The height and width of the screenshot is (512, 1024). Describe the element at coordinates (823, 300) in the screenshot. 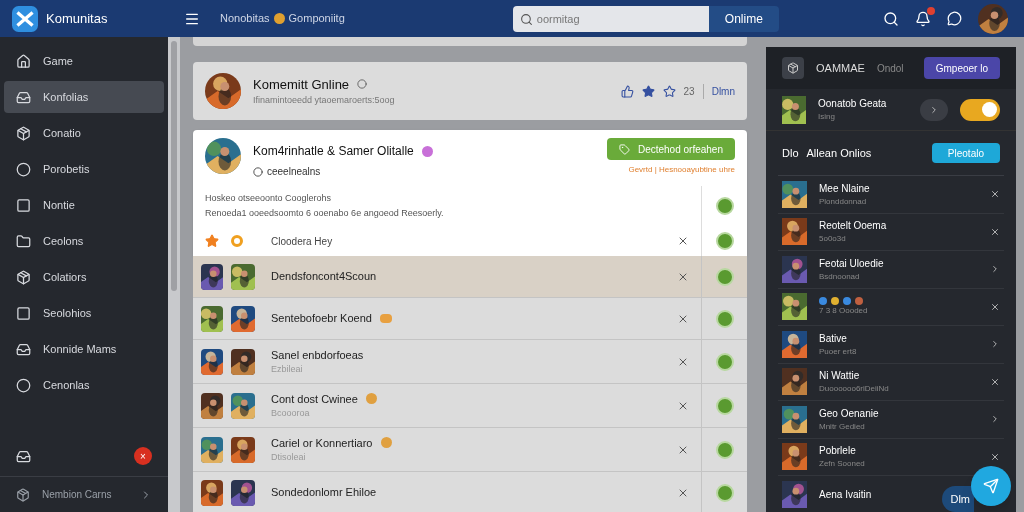

I see `drop-icon` at that location.